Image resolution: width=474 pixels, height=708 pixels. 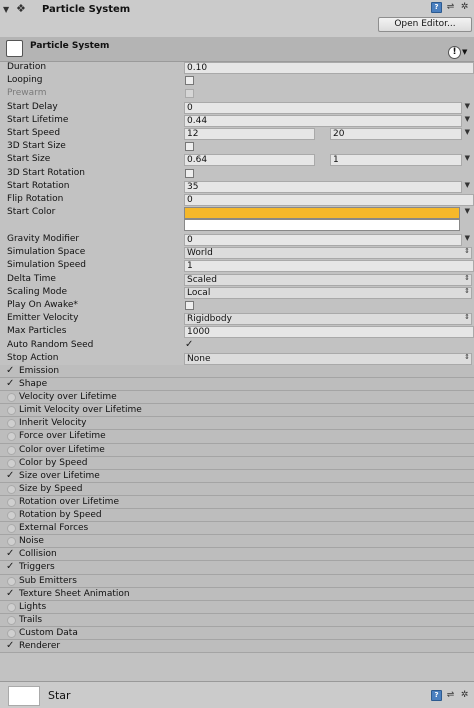 What do you see at coordinates (31, 278) in the screenshot?
I see `delta-time-label: Delta Time` at bounding box center [31, 278].